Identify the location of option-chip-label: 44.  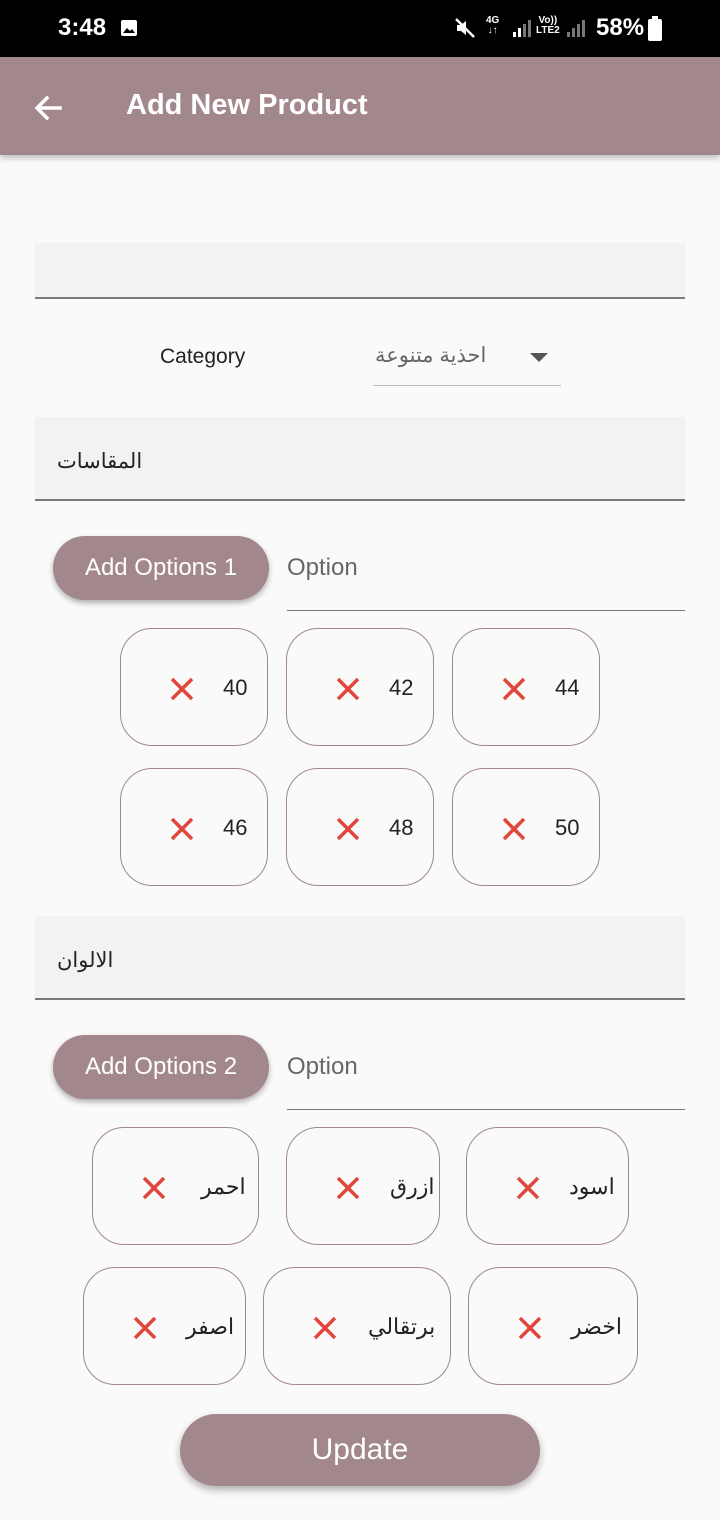
(567, 687).